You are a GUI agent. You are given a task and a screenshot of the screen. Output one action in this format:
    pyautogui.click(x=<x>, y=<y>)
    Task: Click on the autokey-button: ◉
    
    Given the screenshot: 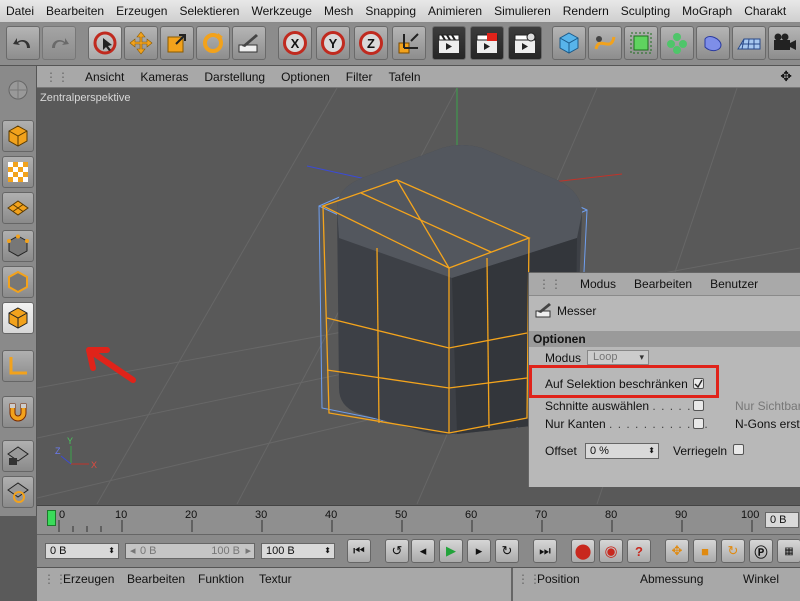 What is the action you would take?
    pyautogui.click(x=611, y=551)
    